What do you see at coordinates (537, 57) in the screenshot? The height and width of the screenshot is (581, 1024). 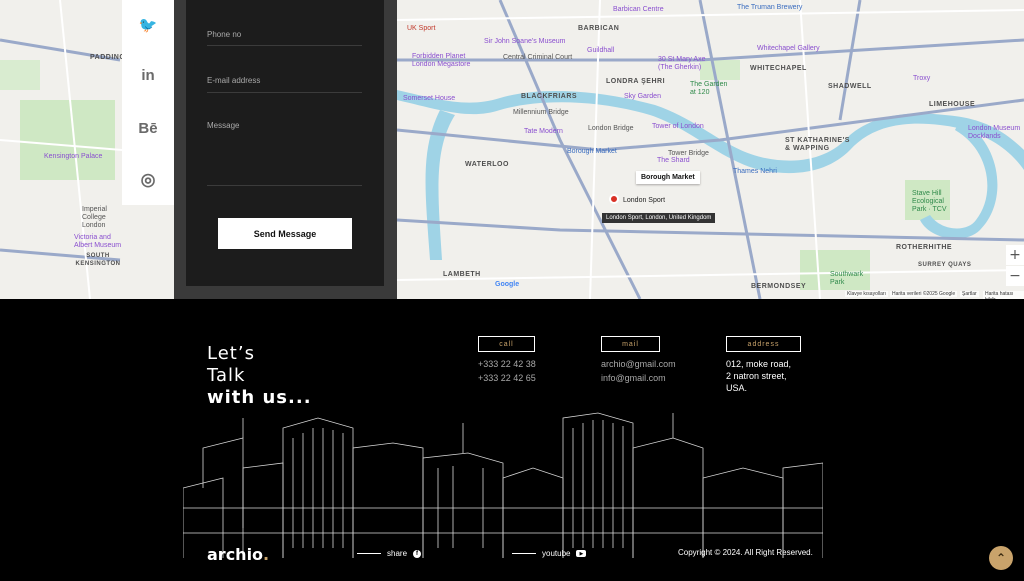 I see `map-label-ccc: Central Criminal Court` at bounding box center [537, 57].